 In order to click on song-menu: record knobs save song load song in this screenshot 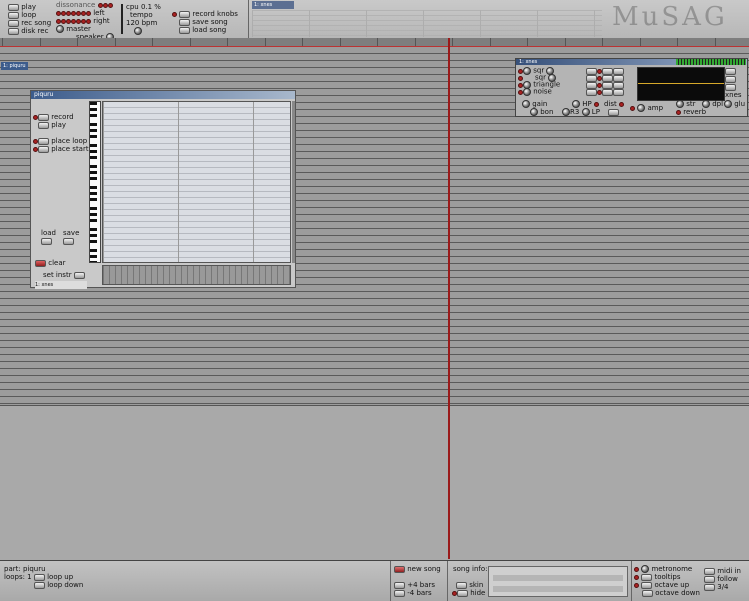, I will do `click(208, 22)`.